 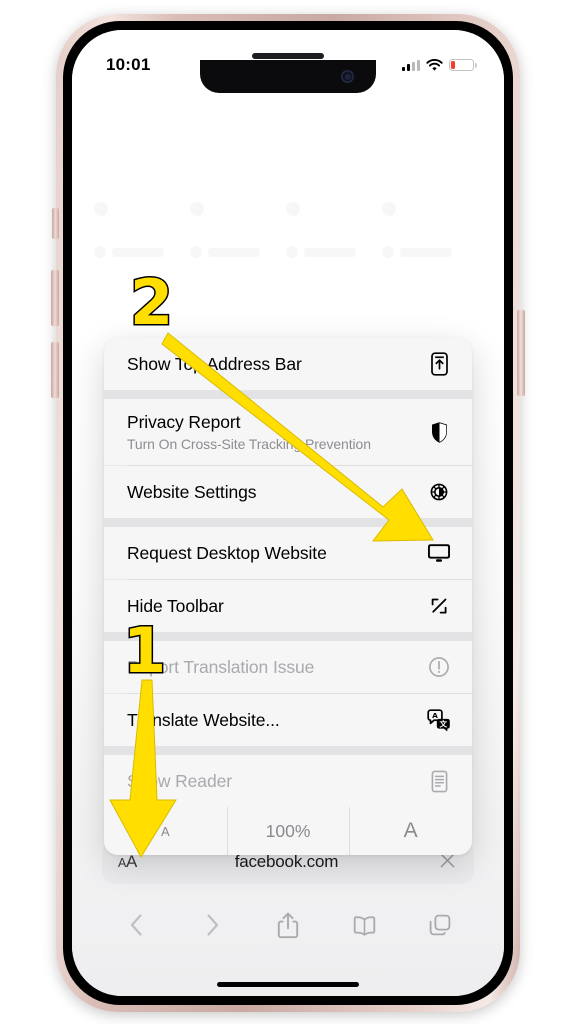 I want to click on desktop-monitor-icon, so click(x=439, y=553).